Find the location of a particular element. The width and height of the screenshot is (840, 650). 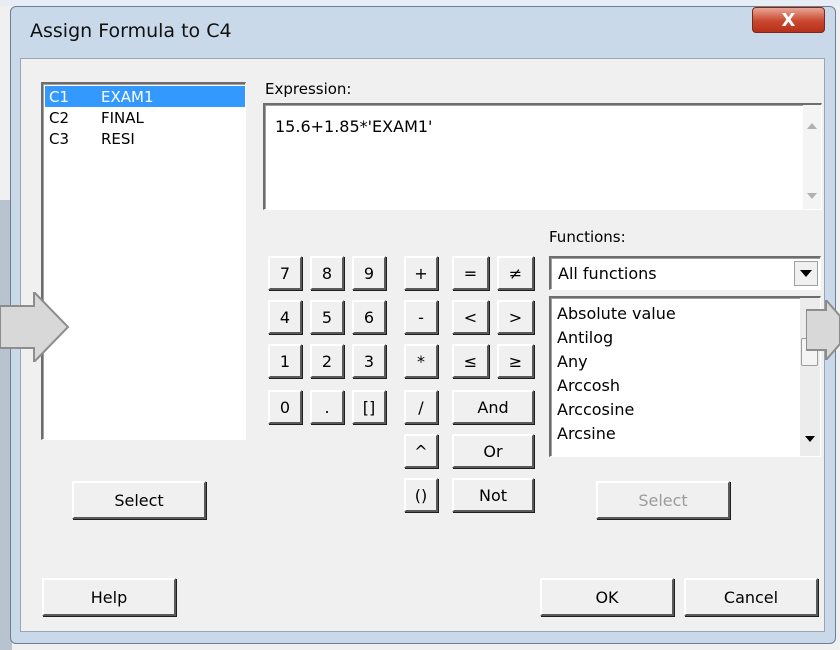

functions-category-dropdown: All functions is located at coordinates (685, 273).